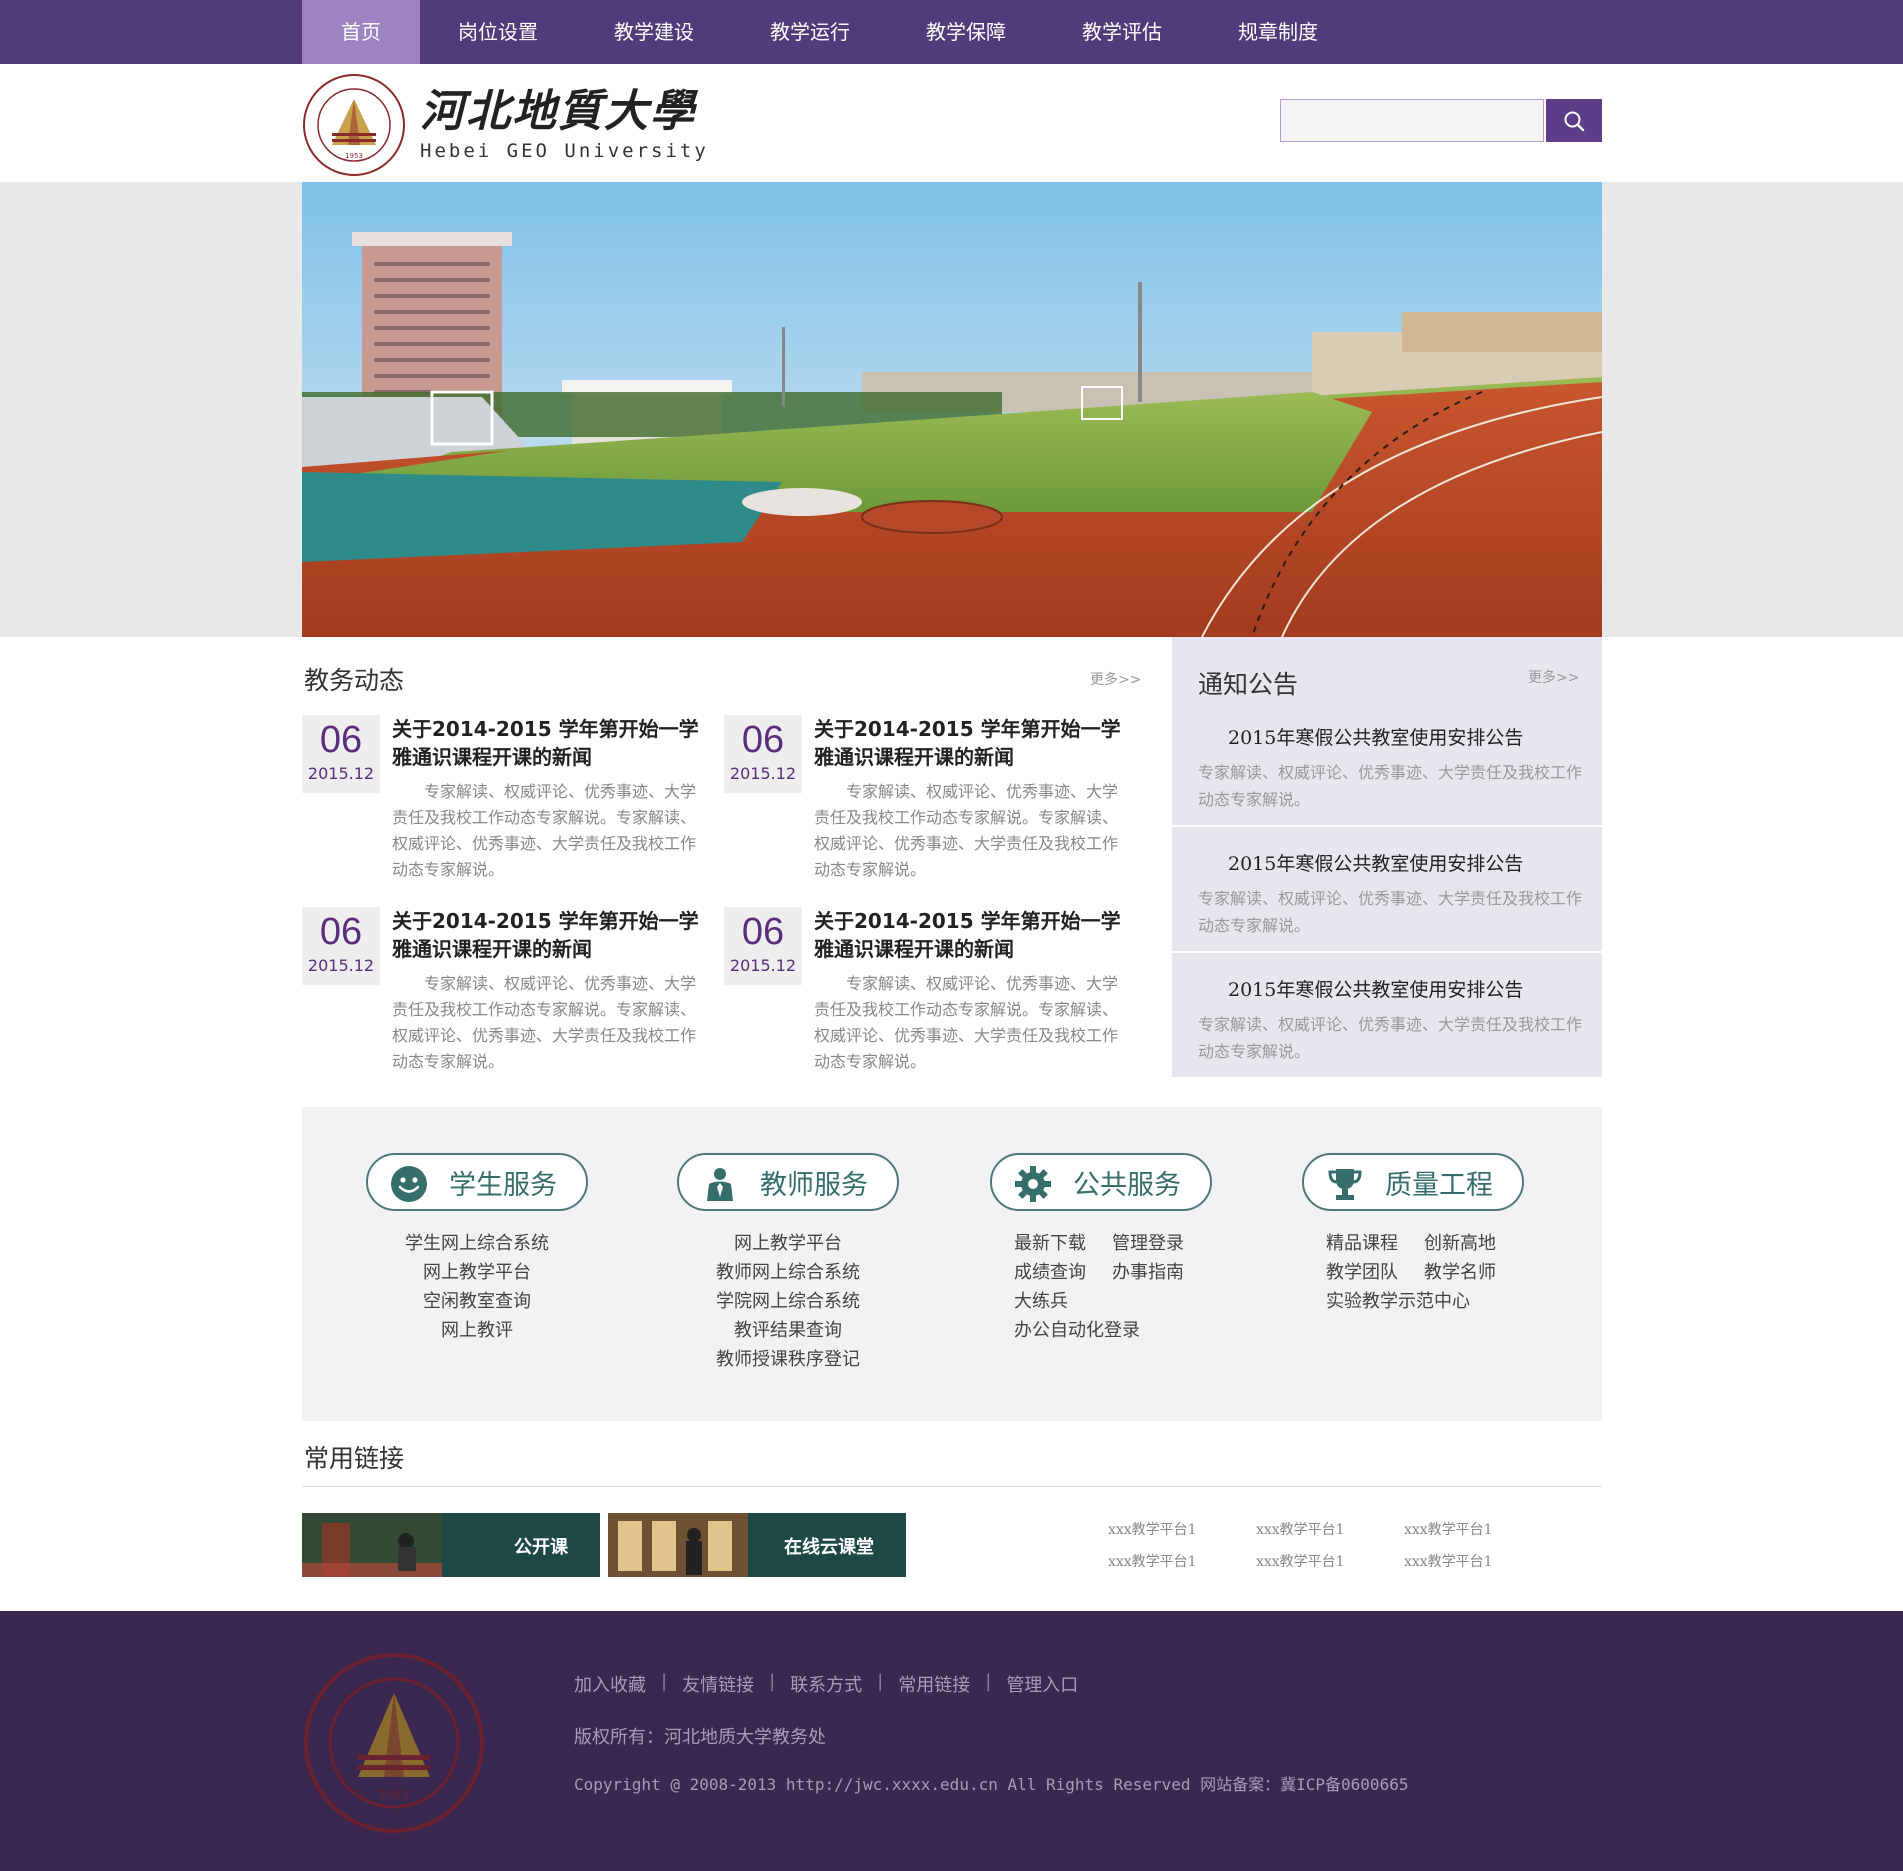  I want to click on teacher-service-button: 教师服务, so click(788, 1182).